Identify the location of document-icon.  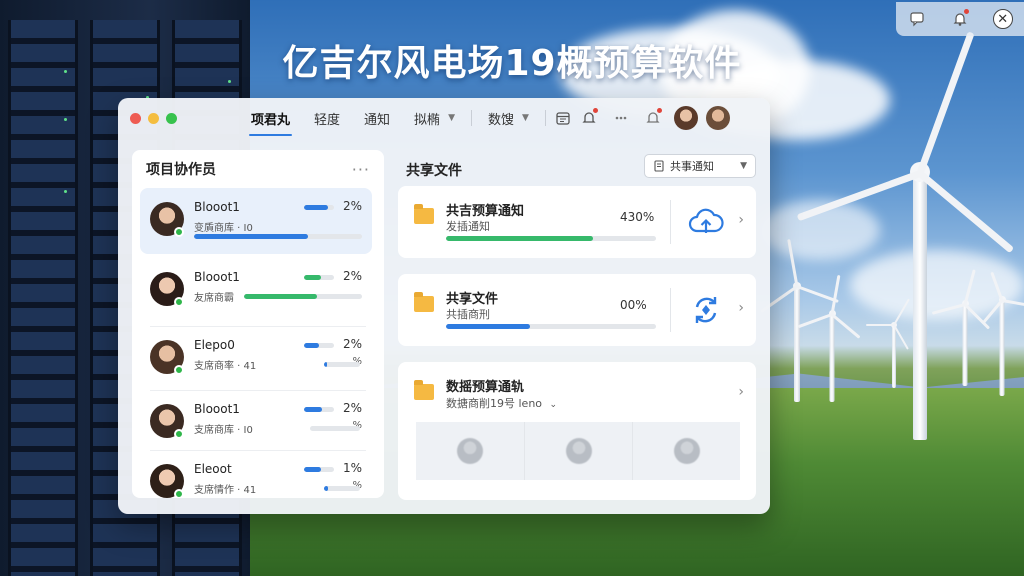
(659, 166).